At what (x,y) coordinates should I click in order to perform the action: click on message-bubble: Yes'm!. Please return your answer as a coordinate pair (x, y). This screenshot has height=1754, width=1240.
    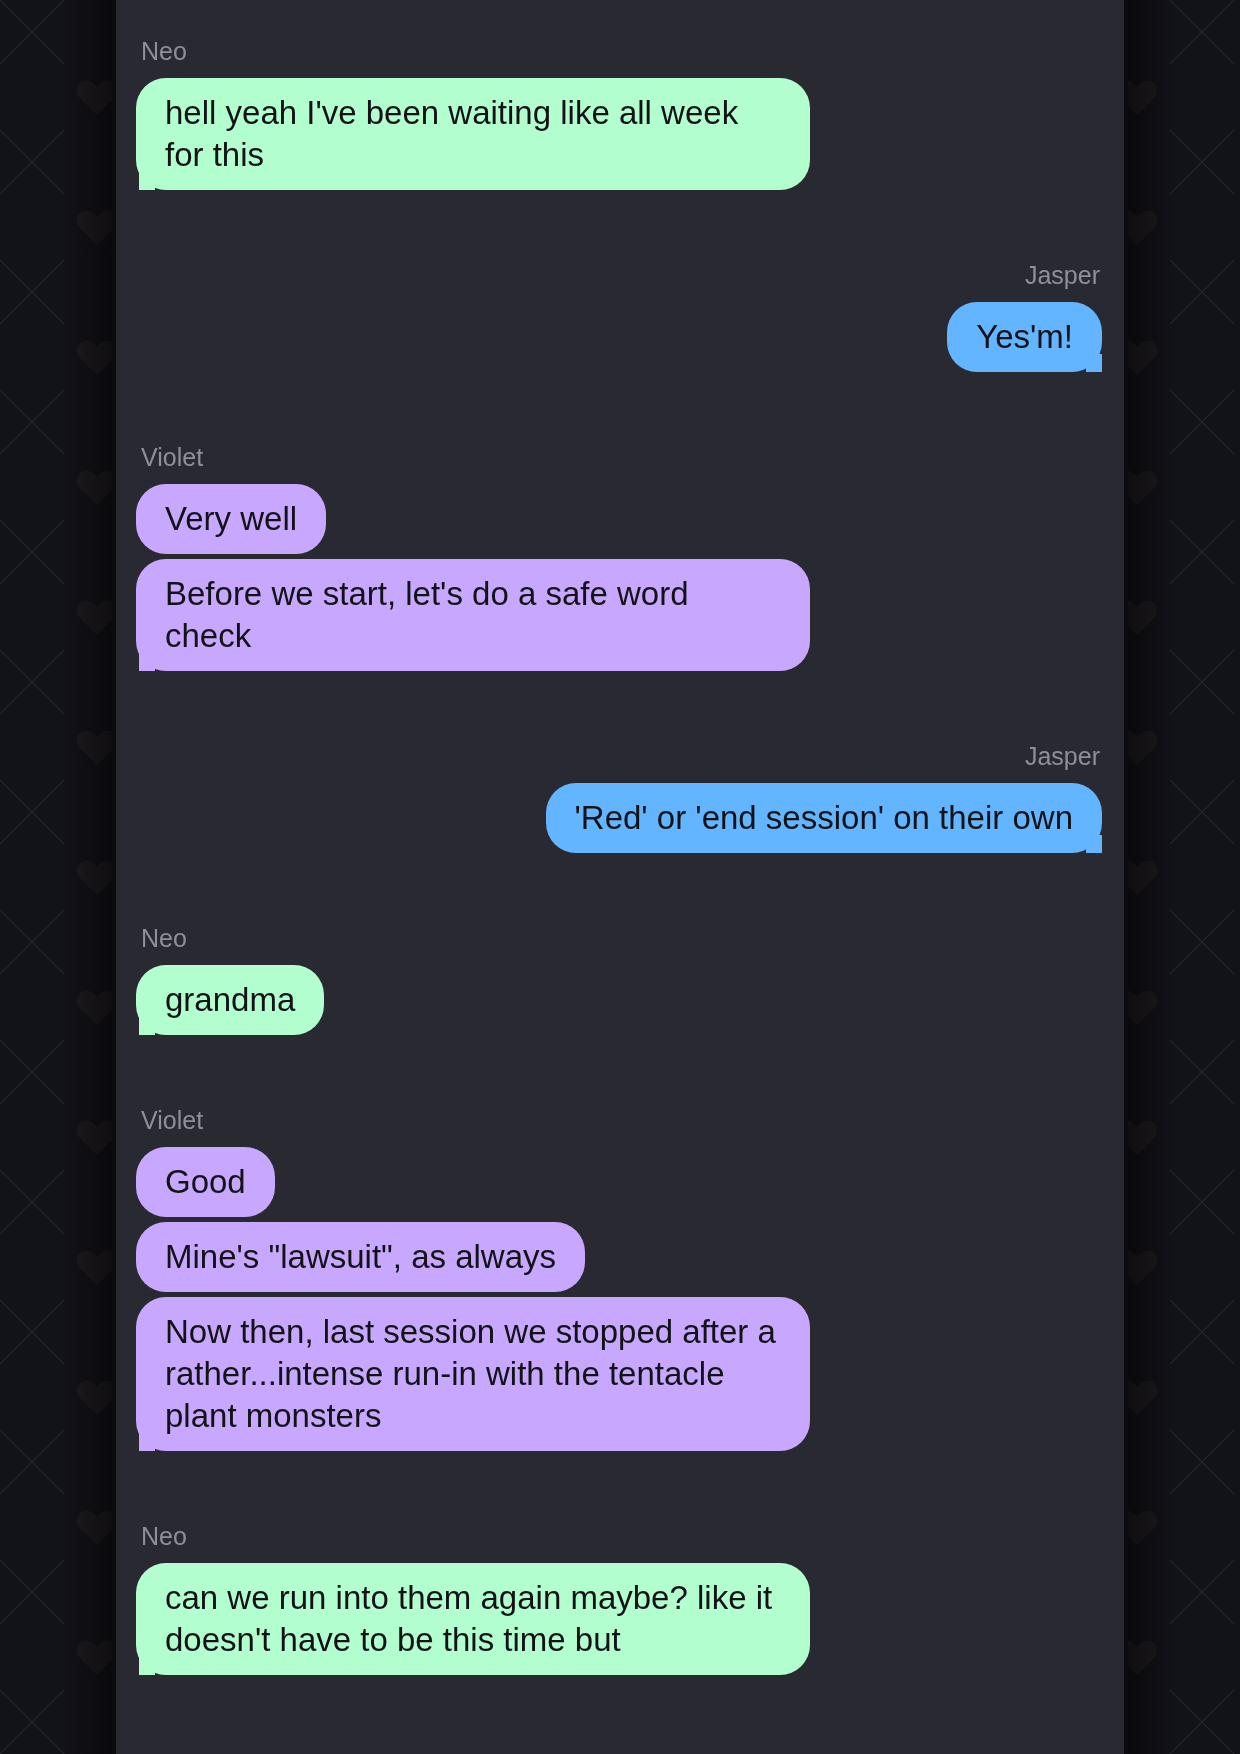
    Looking at the image, I should click on (1024, 337).